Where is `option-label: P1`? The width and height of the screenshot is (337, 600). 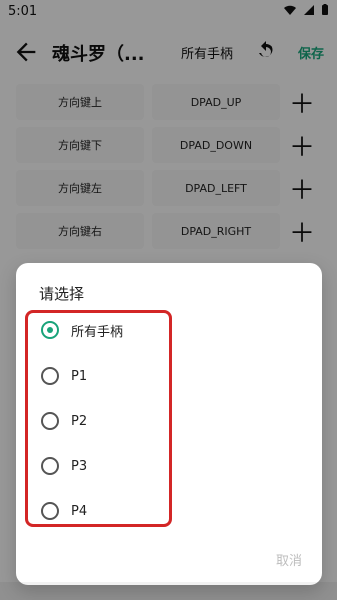
option-label: P1 is located at coordinates (79, 376).